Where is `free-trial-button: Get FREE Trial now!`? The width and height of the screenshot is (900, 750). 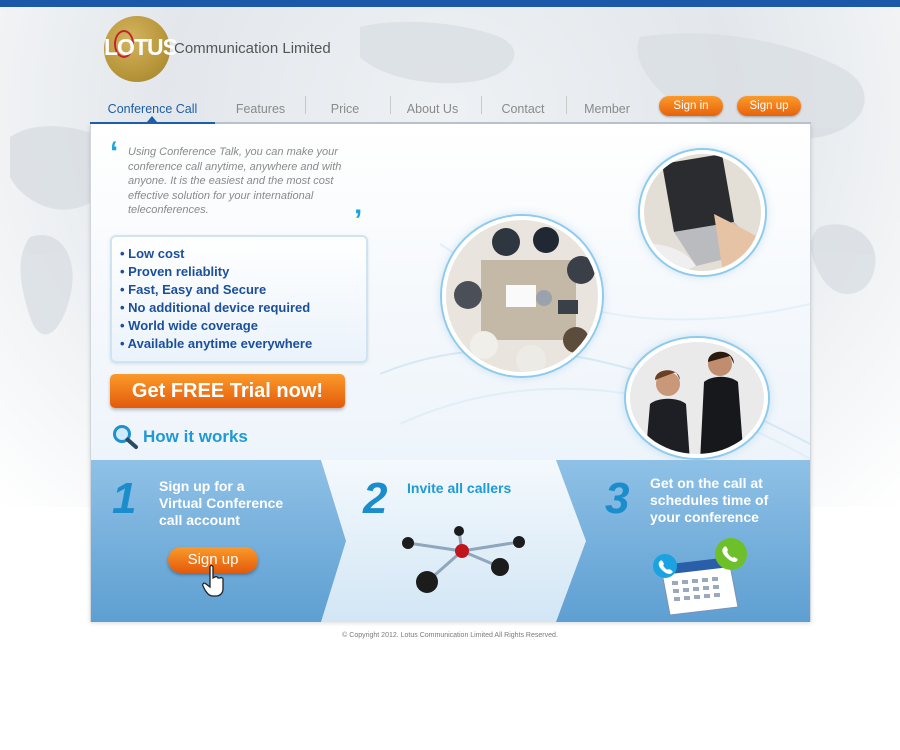 free-trial-button: Get FREE Trial now! is located at coordinates (227, 391).